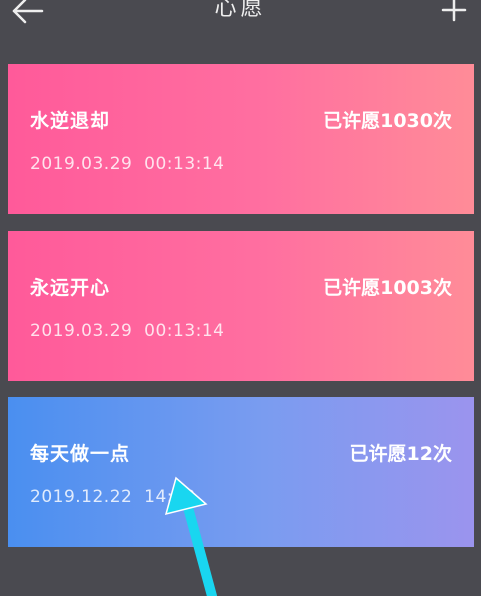 The width and height of the screenshot is (481, 596). What do you see at coordinates (387, 288) in the screenshot?
I see `wish-count: 已许愿1003次` at bounding box center [387, 288].